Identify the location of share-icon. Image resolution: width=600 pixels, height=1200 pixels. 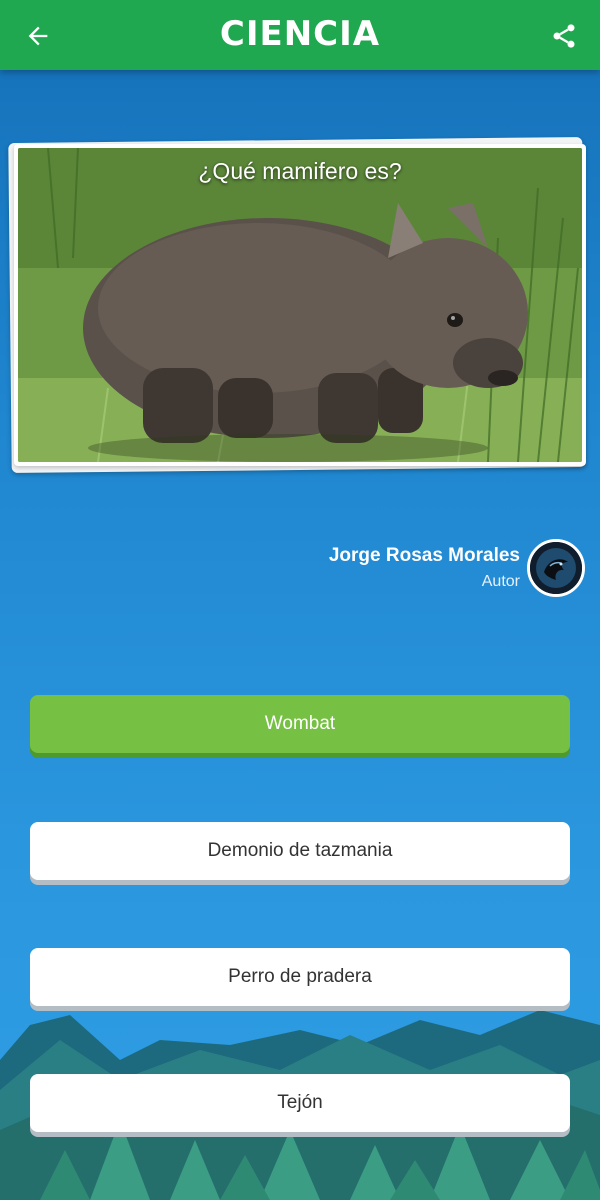
(564, 36).